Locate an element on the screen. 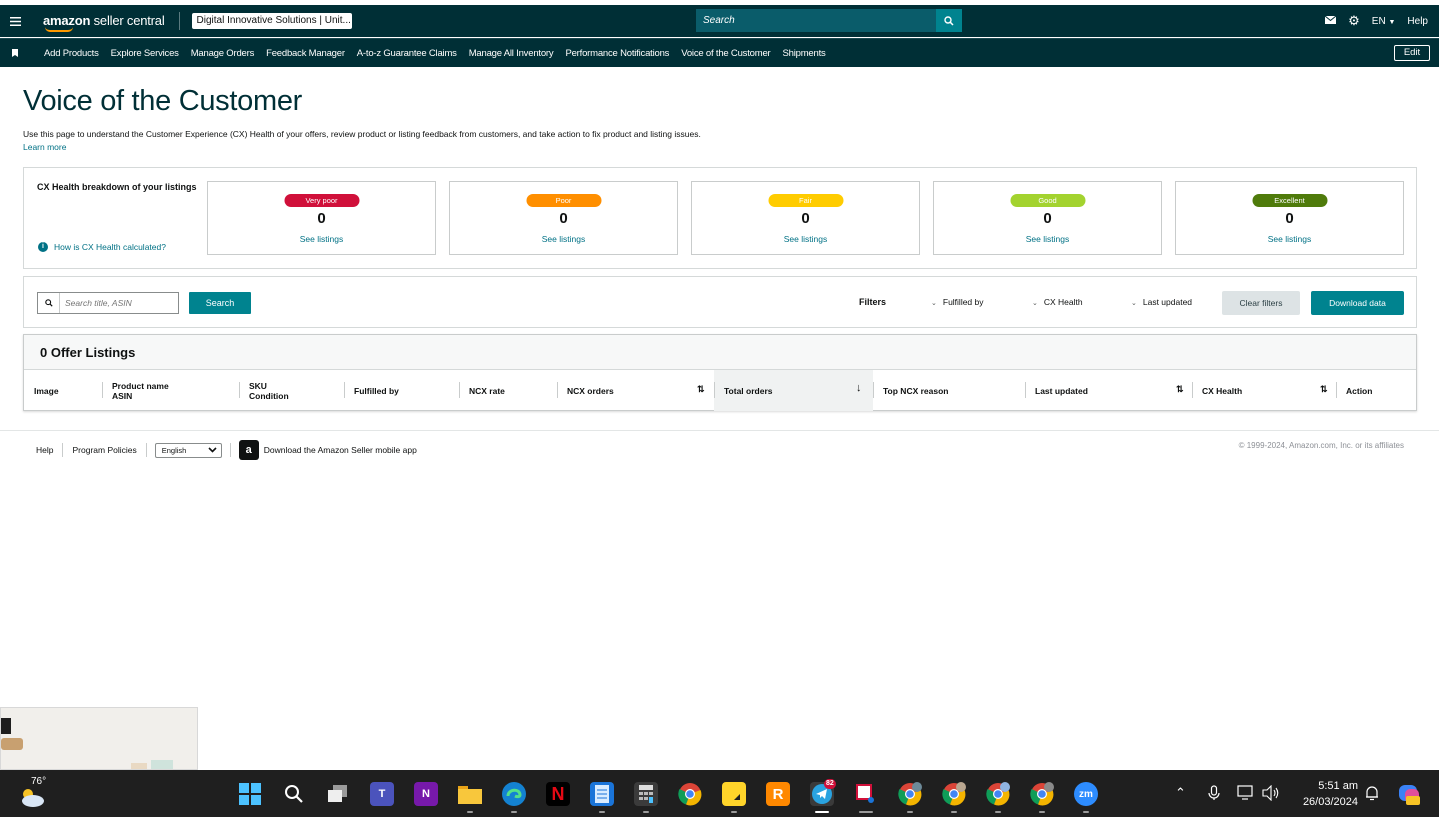 This screenshot has height=817, width=1439. chrome-profile-2-icon is located at coordinates (954, 794).